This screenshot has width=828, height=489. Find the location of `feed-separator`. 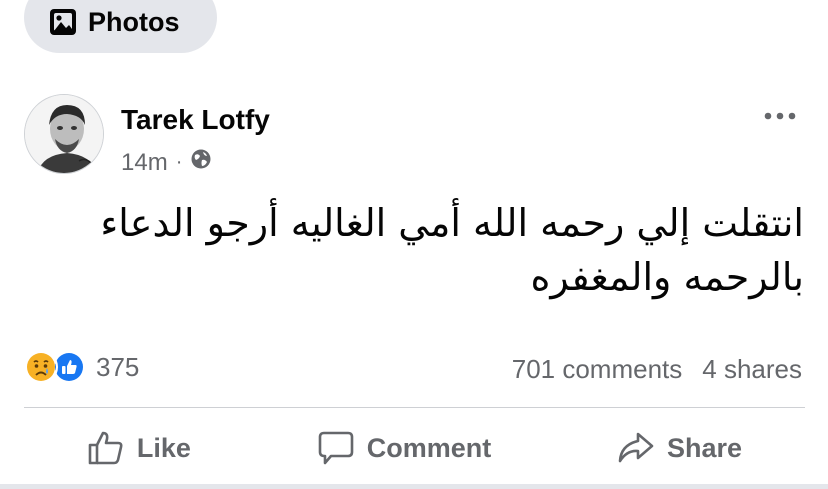

feed-separator is located at coordinates (414, 486).